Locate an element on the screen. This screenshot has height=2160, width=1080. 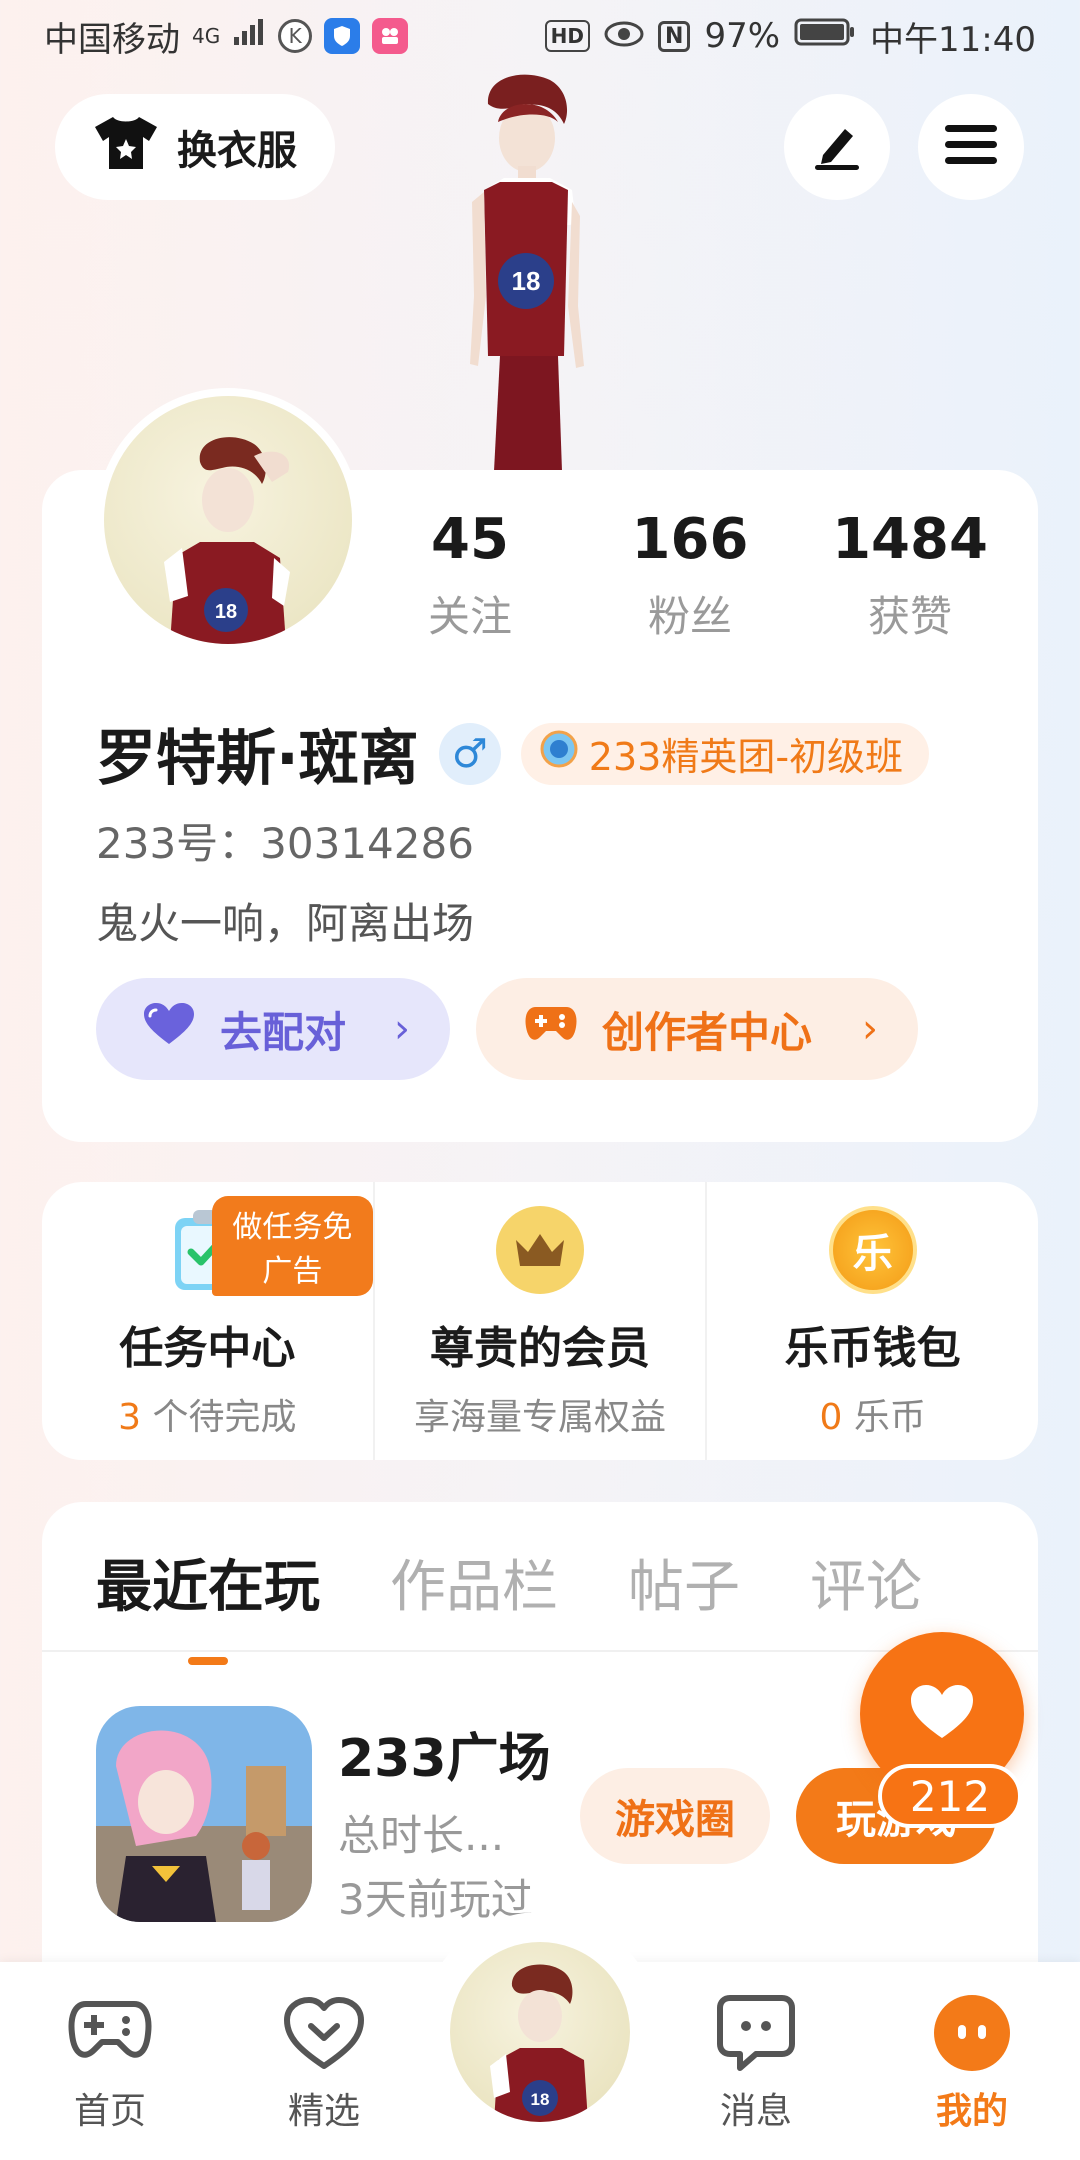
tab-recent: 最近在玩 is located at coordinates (208, 1582).